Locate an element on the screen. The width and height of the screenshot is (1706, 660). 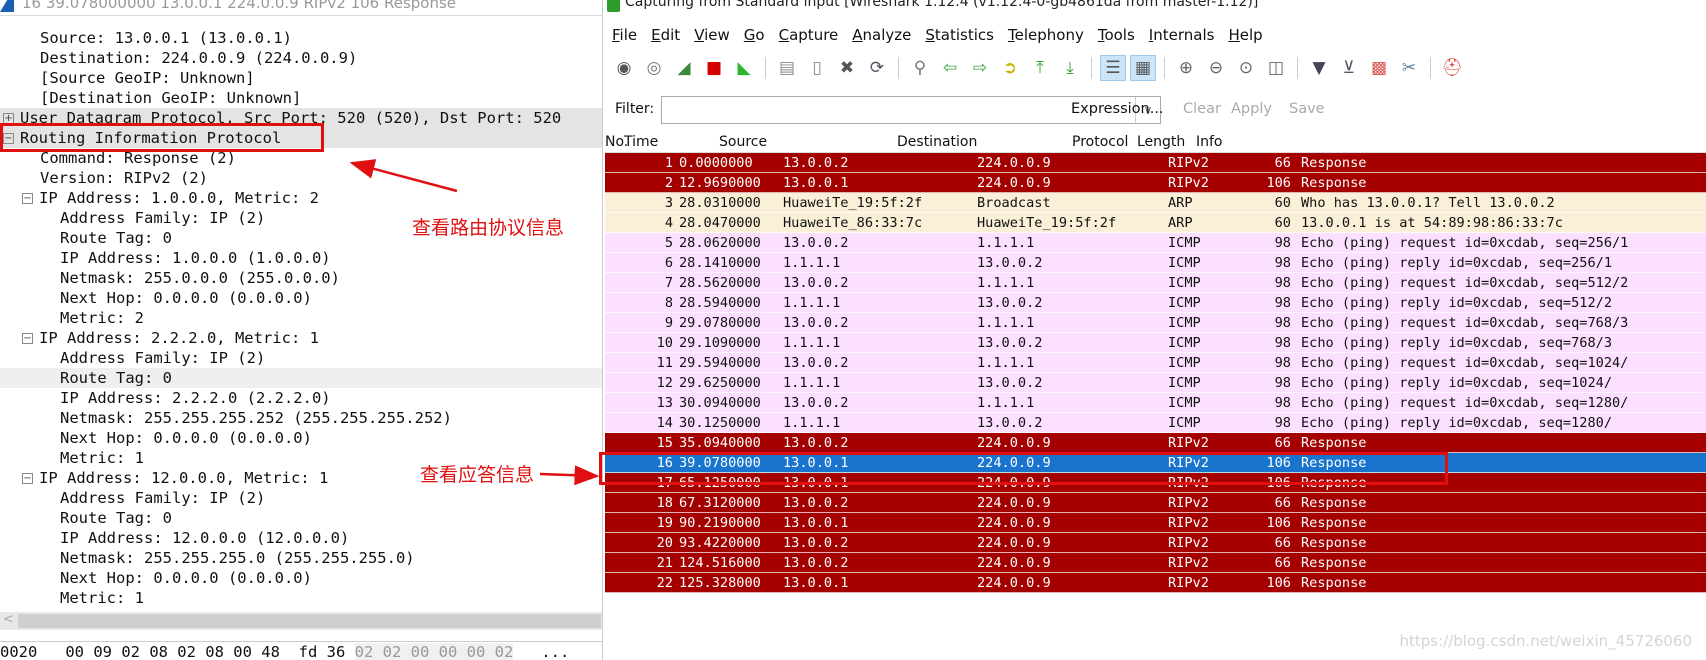
normal-size-button: ⊙ is located at coordinates (1246, 68).